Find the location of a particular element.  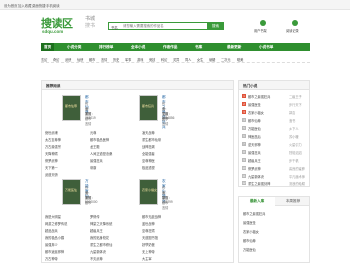

genre-link: 女生 is located at coordinates (200, 59).